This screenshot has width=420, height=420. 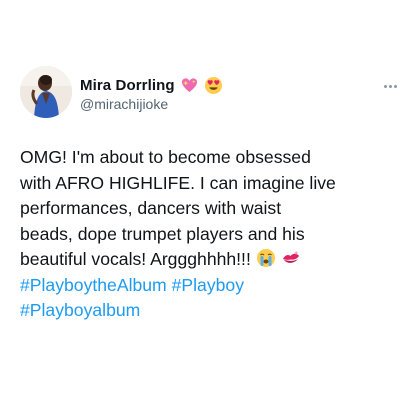 I want to click on hashtag-line: #PlayboytheAlbum #Playboy, so click(x=210, y=286).